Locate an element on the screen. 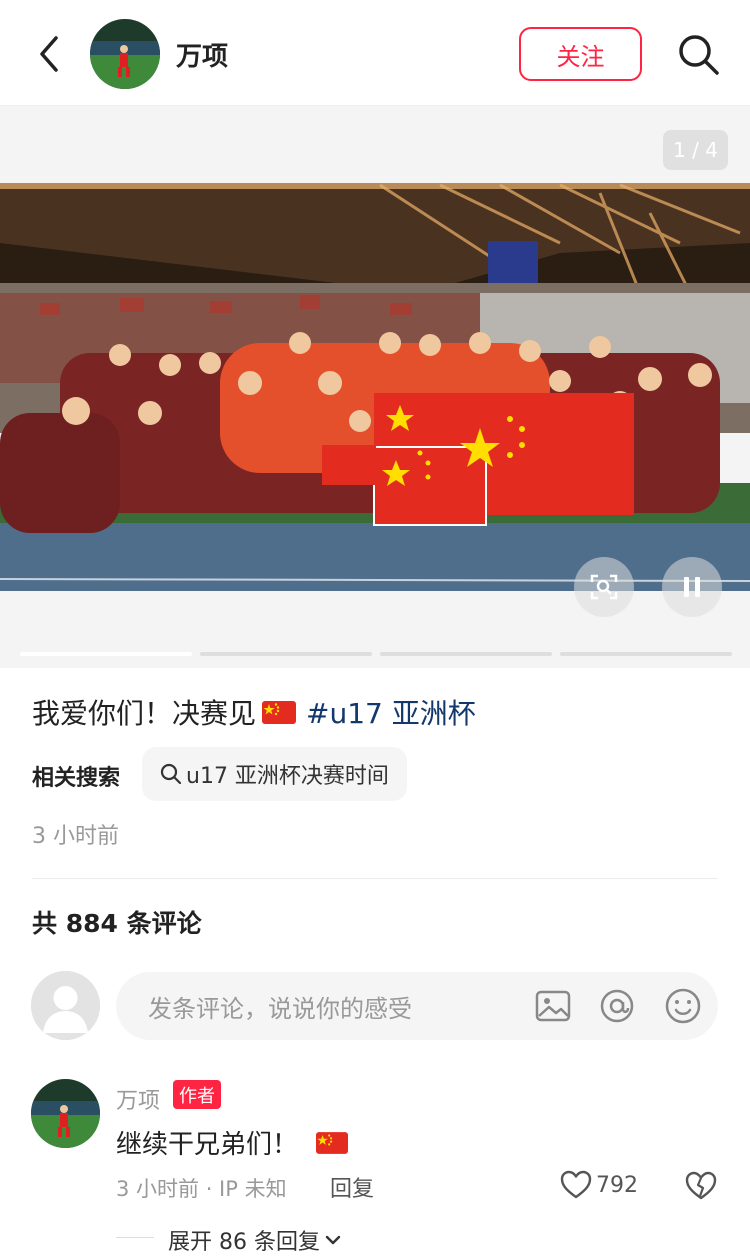 This screenshot has width=750, height=1260. comments-count: 共 884 条评论 is located at coordinates (117, 923).